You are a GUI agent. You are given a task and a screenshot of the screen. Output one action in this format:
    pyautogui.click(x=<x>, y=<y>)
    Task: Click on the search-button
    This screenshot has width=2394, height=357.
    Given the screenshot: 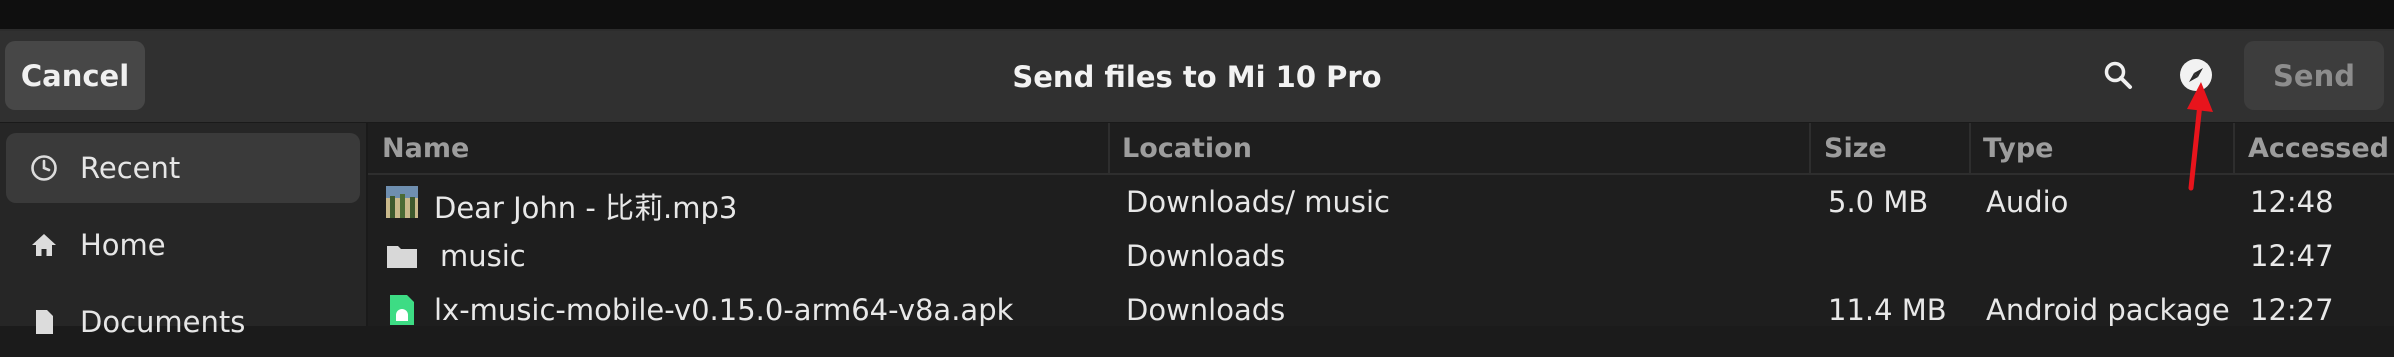 What is the action you would take?
    pyautogui.click(x=2118, y=75)
    